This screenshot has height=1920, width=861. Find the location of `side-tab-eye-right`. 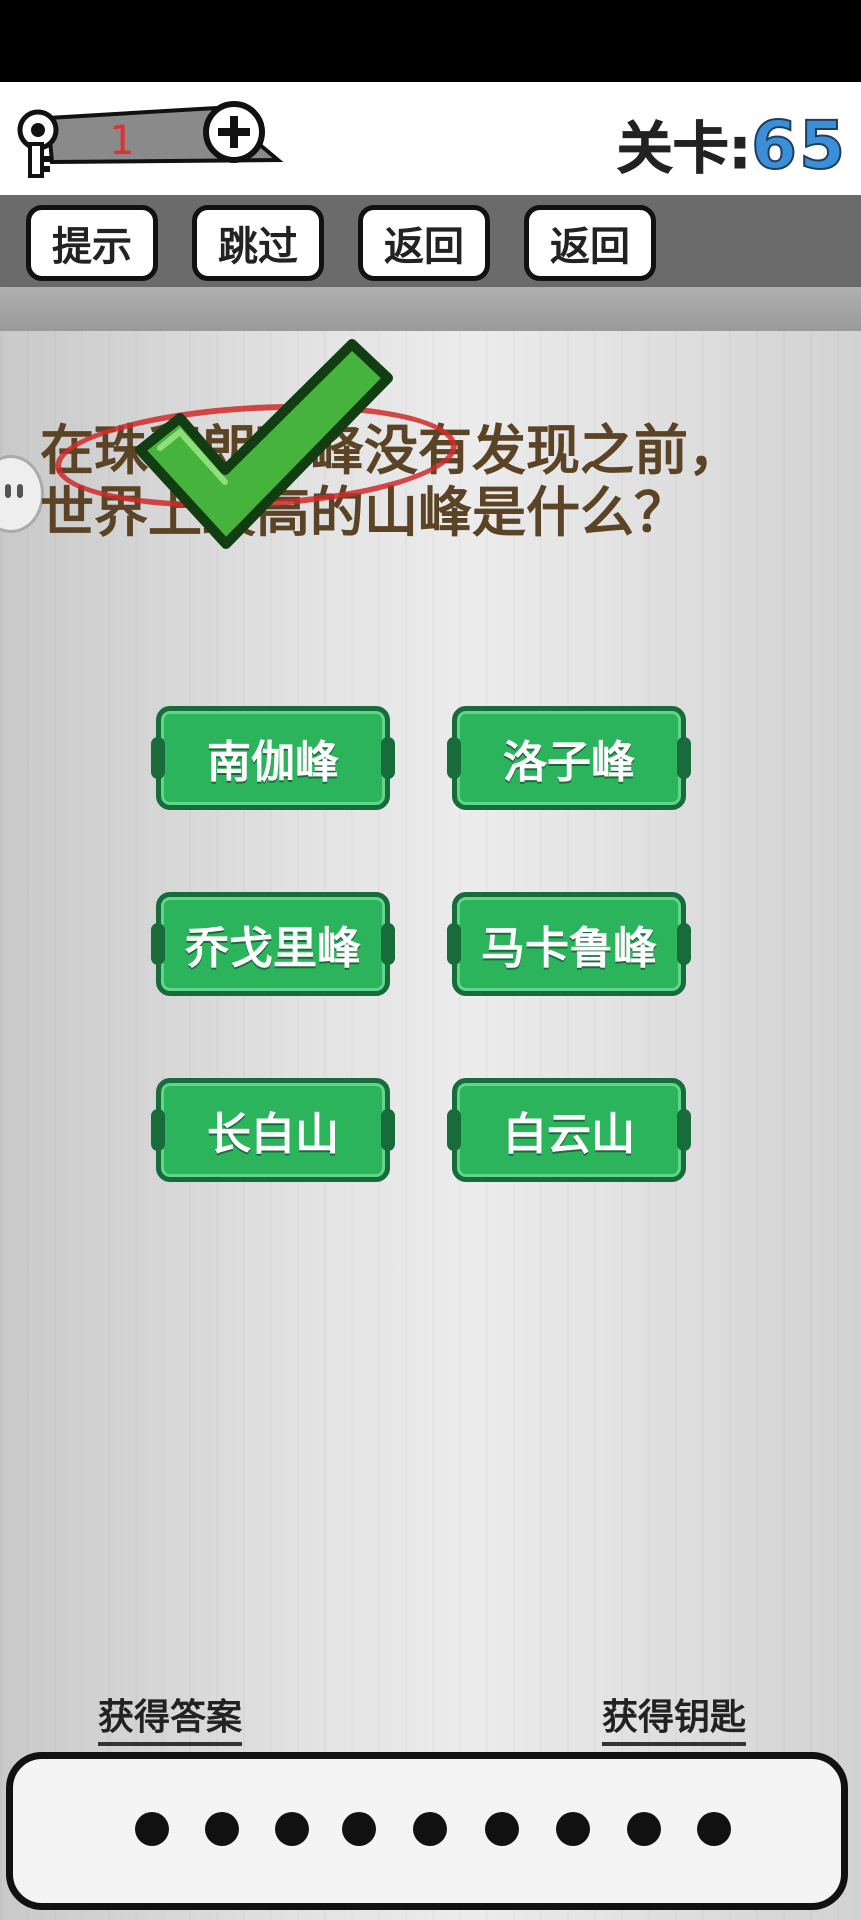

side-tab-eye-right is located at coordinates (20, 491).